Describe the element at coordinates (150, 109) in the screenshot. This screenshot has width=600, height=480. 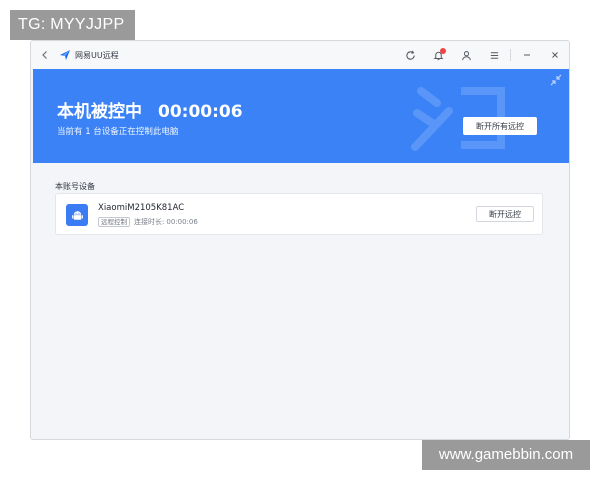
I see `control-status-heading: 本机被控中 00:00:06` at that location.